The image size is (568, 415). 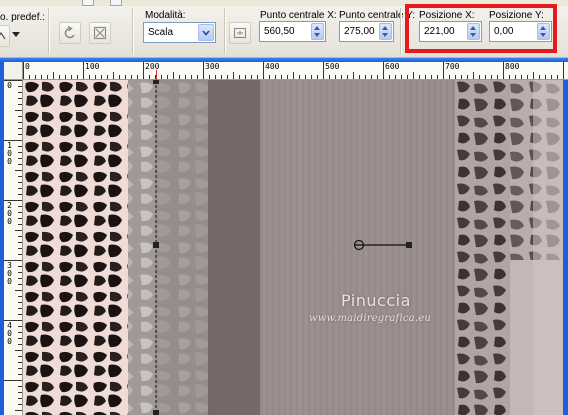 I want to click on highlight-annotation-box, so click(x=481, y=28).